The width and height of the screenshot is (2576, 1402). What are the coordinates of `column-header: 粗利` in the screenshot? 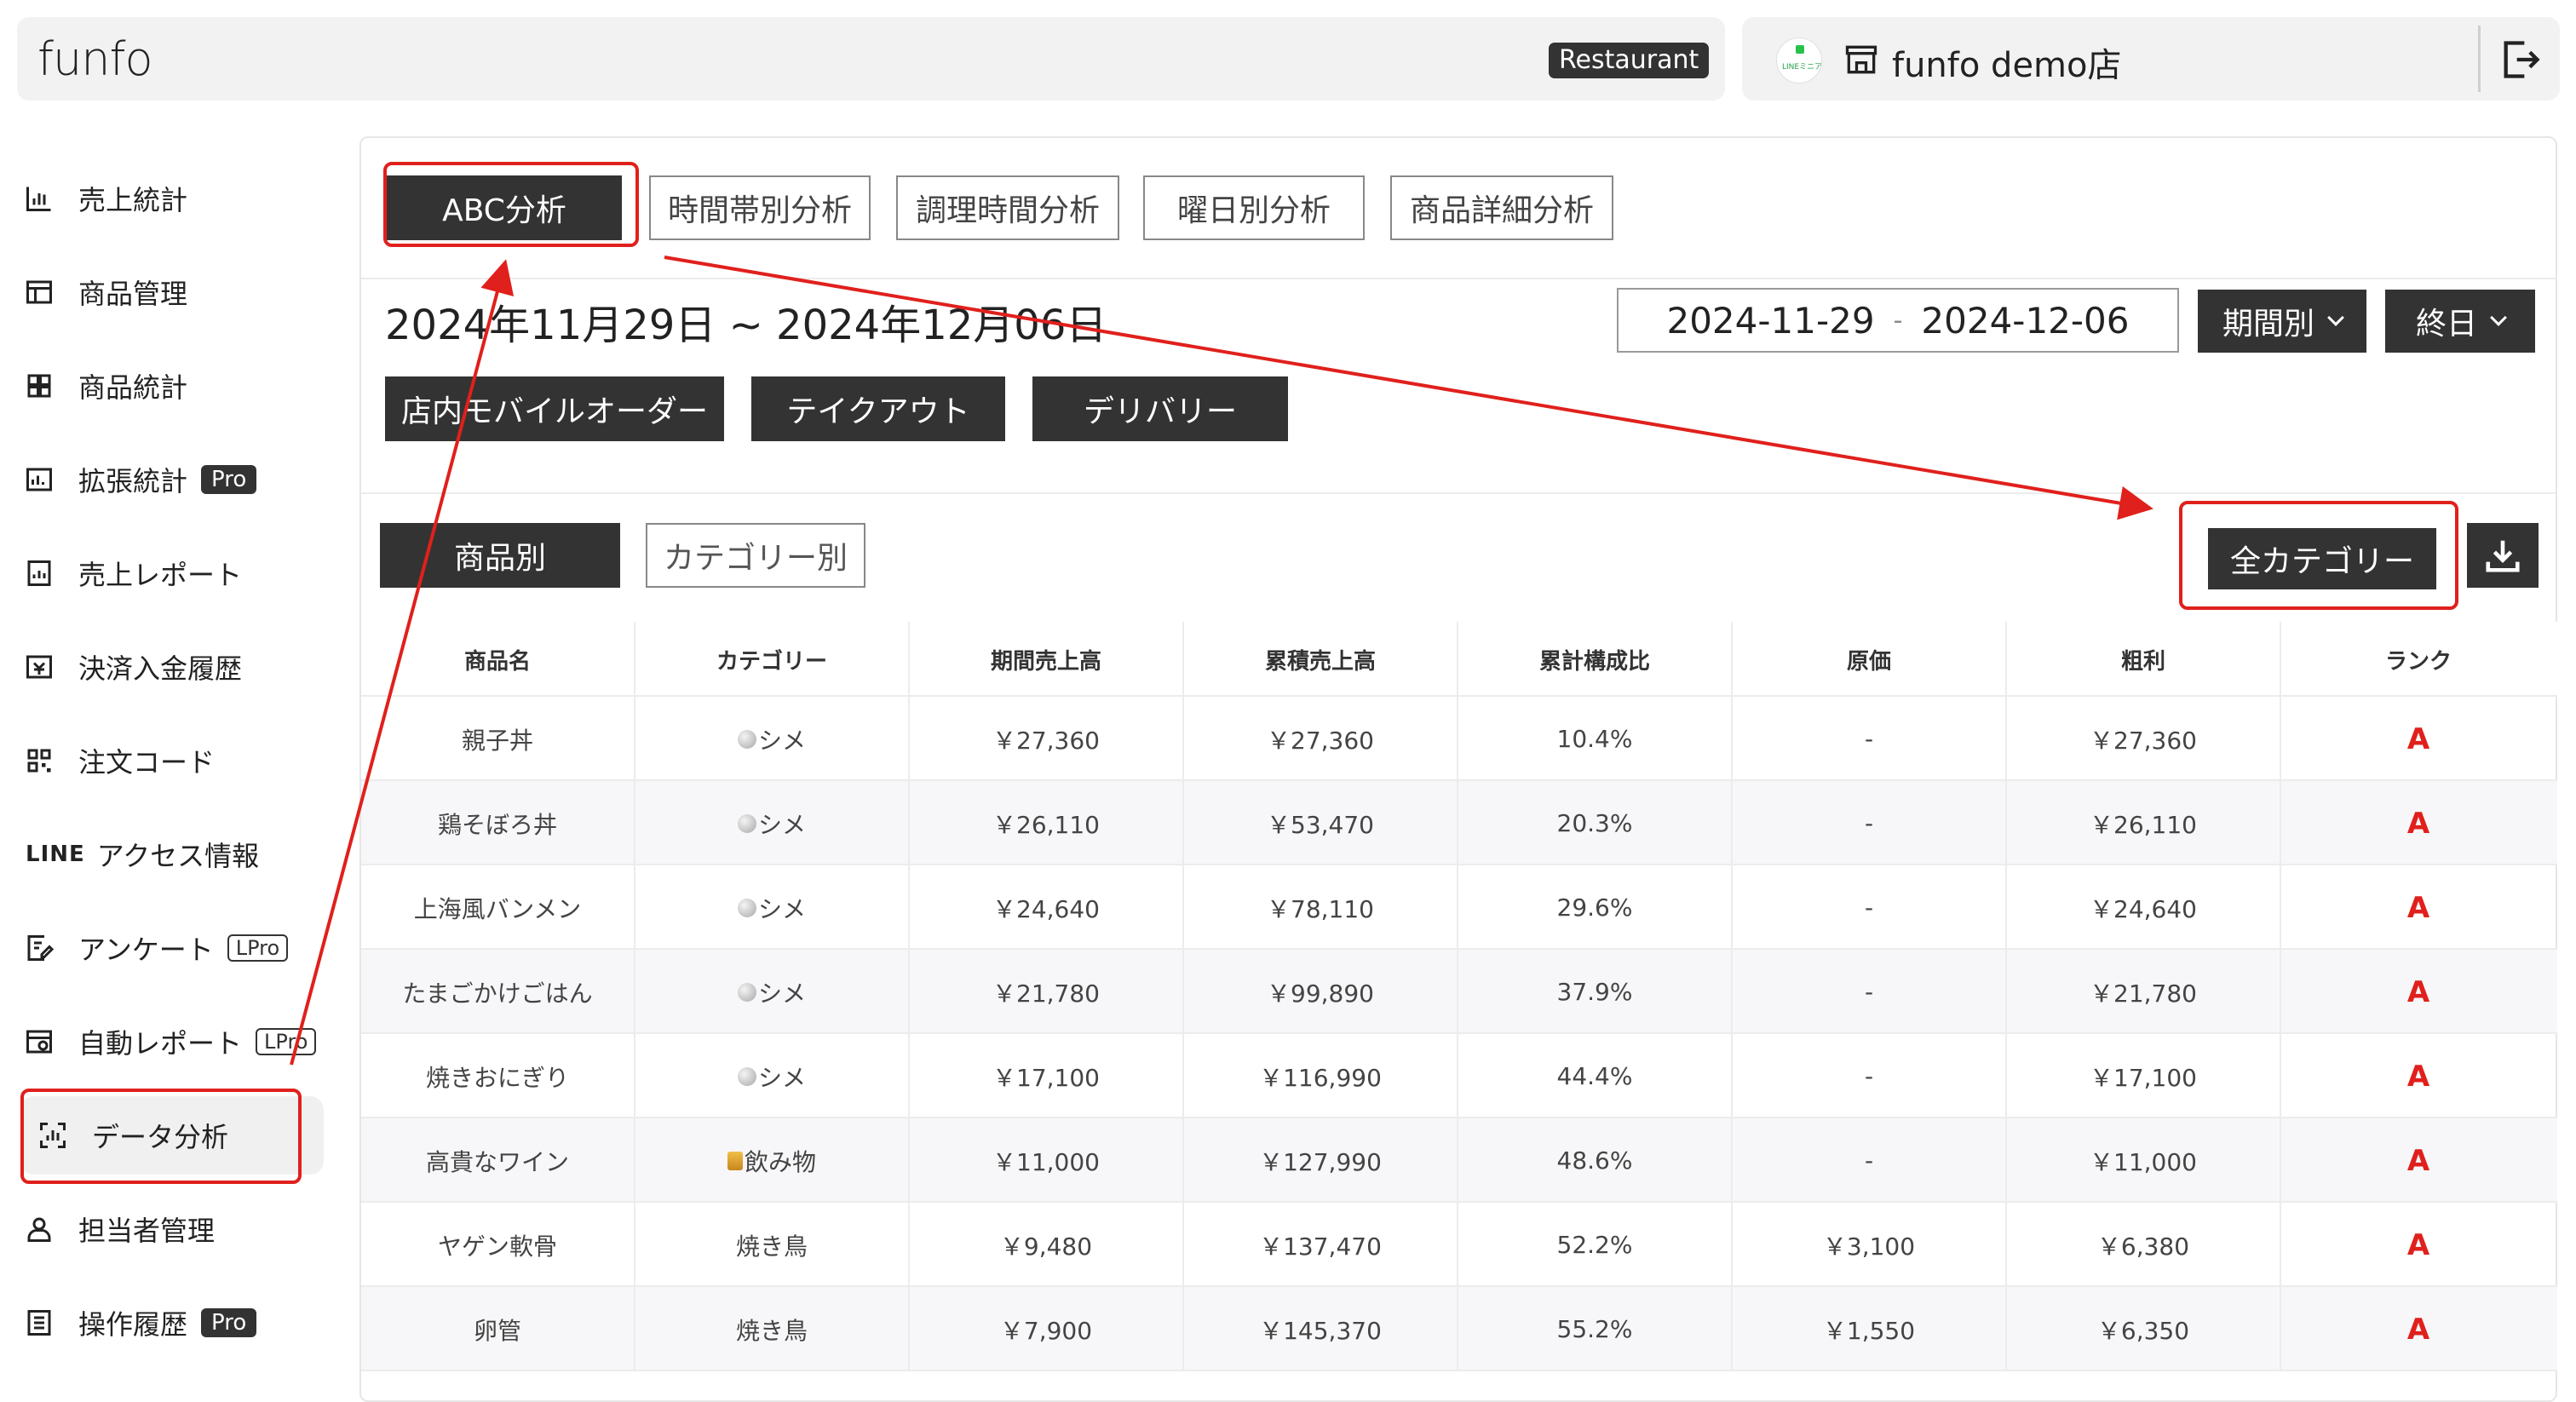 It's located at (2144, 659).